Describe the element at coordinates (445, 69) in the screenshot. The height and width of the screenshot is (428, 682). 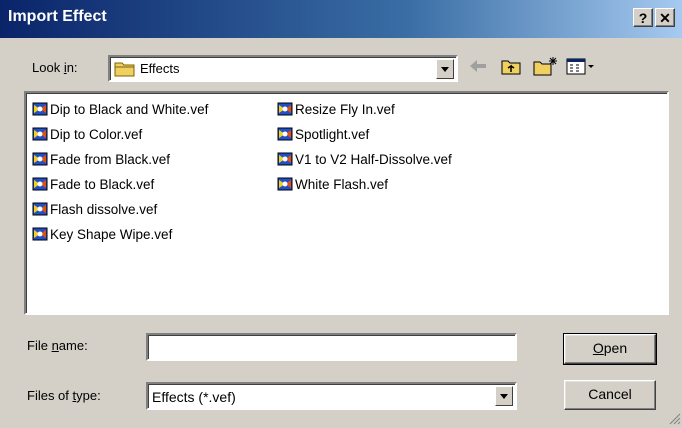
I see `lookin-dropdown-arrow` at that location.